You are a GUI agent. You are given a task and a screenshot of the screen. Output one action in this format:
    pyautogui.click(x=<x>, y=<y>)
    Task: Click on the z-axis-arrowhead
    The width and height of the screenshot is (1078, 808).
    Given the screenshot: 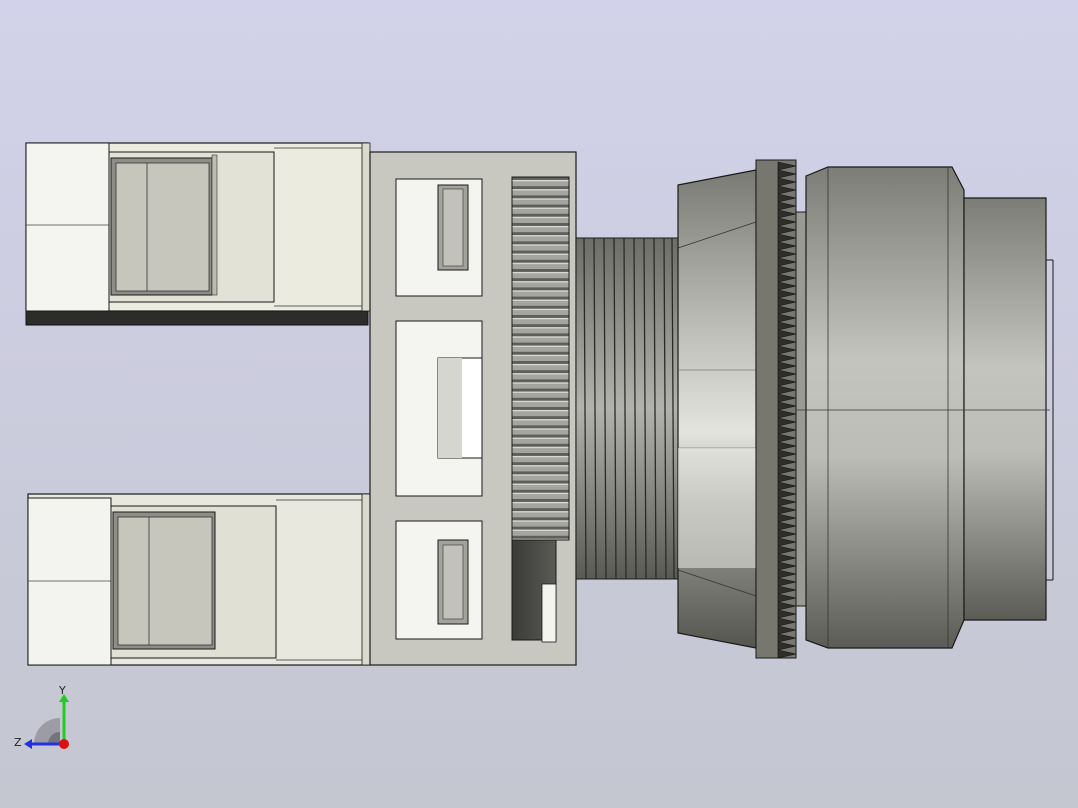 What is the action you would take?
    pyautogui.click(x=28, y=744)
    